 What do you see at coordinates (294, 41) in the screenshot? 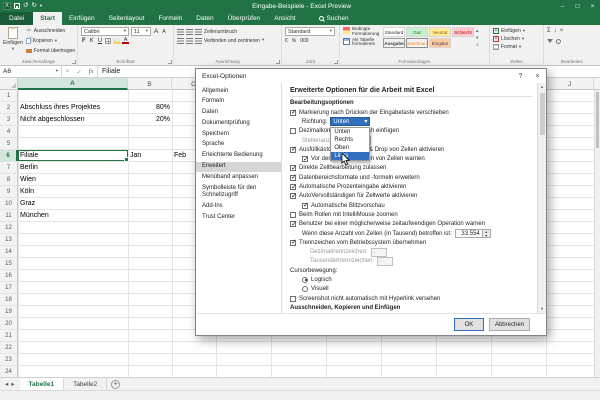
I see `percent-icon: %` at bounding box center [294, 41].